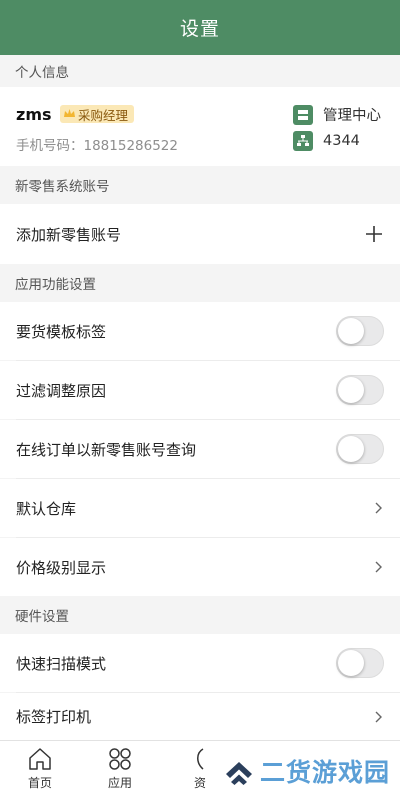 Image resolution: width=400 pixels, height=799 pixels. What do you see at coordinates (61, 663) in the screenshot?
I see `setting-label: 快速扫描模式` at bounding box center [61, 663].